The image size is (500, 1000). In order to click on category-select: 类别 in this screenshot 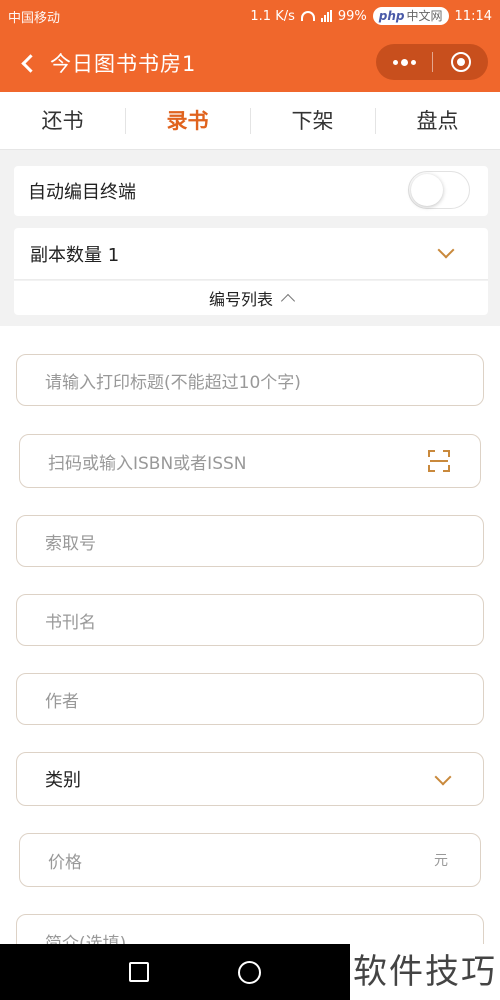, I will do `click(250, 779)`.